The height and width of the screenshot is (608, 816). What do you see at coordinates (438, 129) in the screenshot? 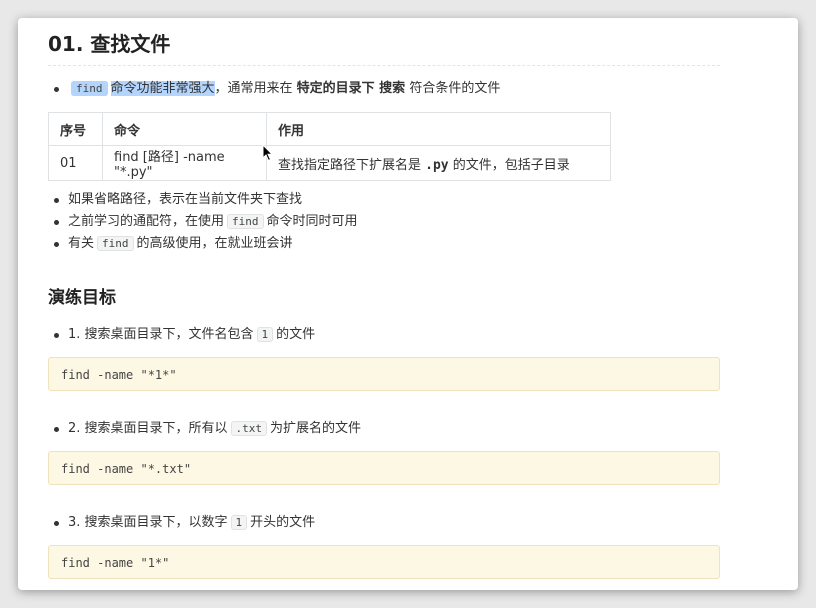
I see `table-header: 作用` at bounding box center [438, 129].